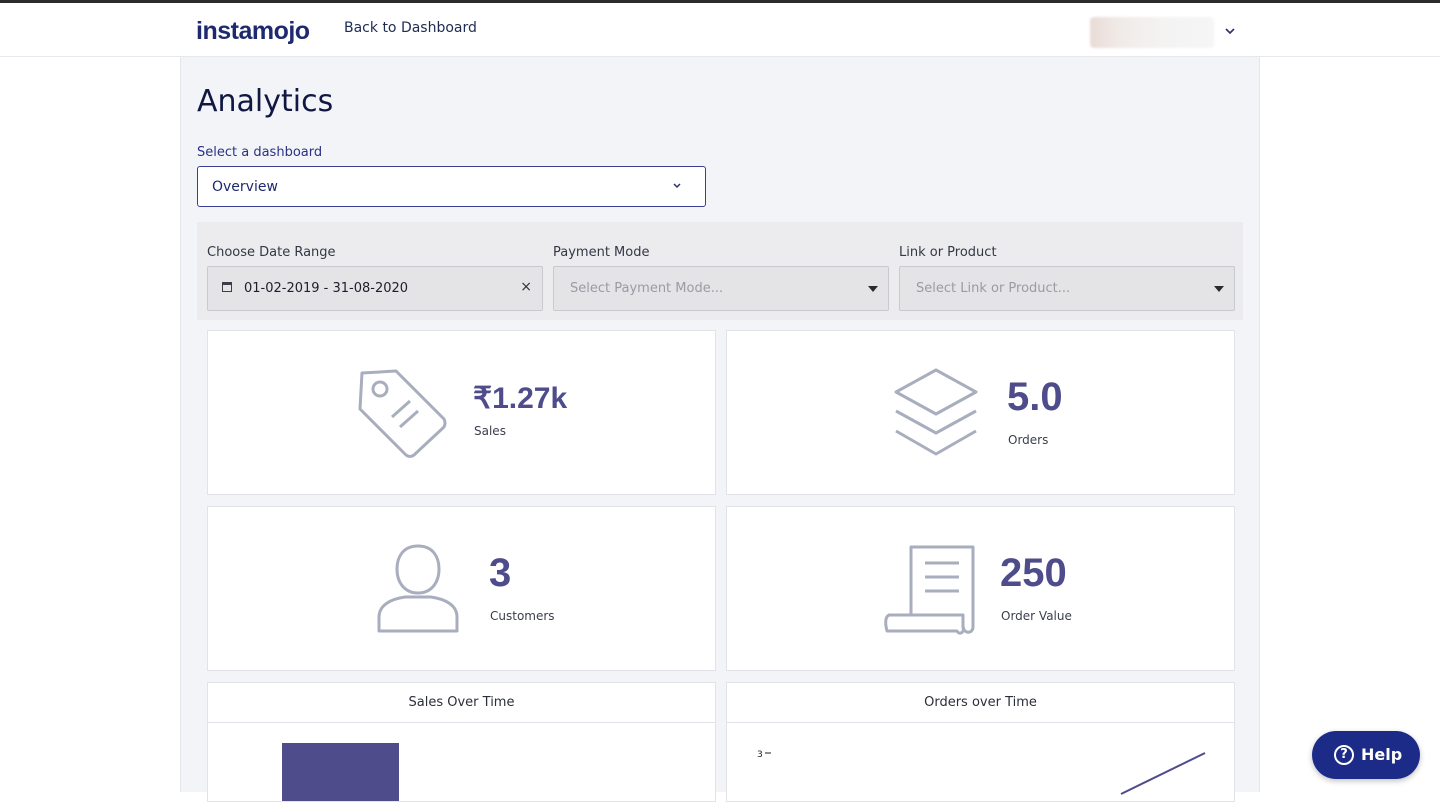 This screenshot has width=1440, height=802. Describe the element at coordinates (260, 152) in the screenshot. I see `dashboard-select-label: Select a dashboard` at that location.